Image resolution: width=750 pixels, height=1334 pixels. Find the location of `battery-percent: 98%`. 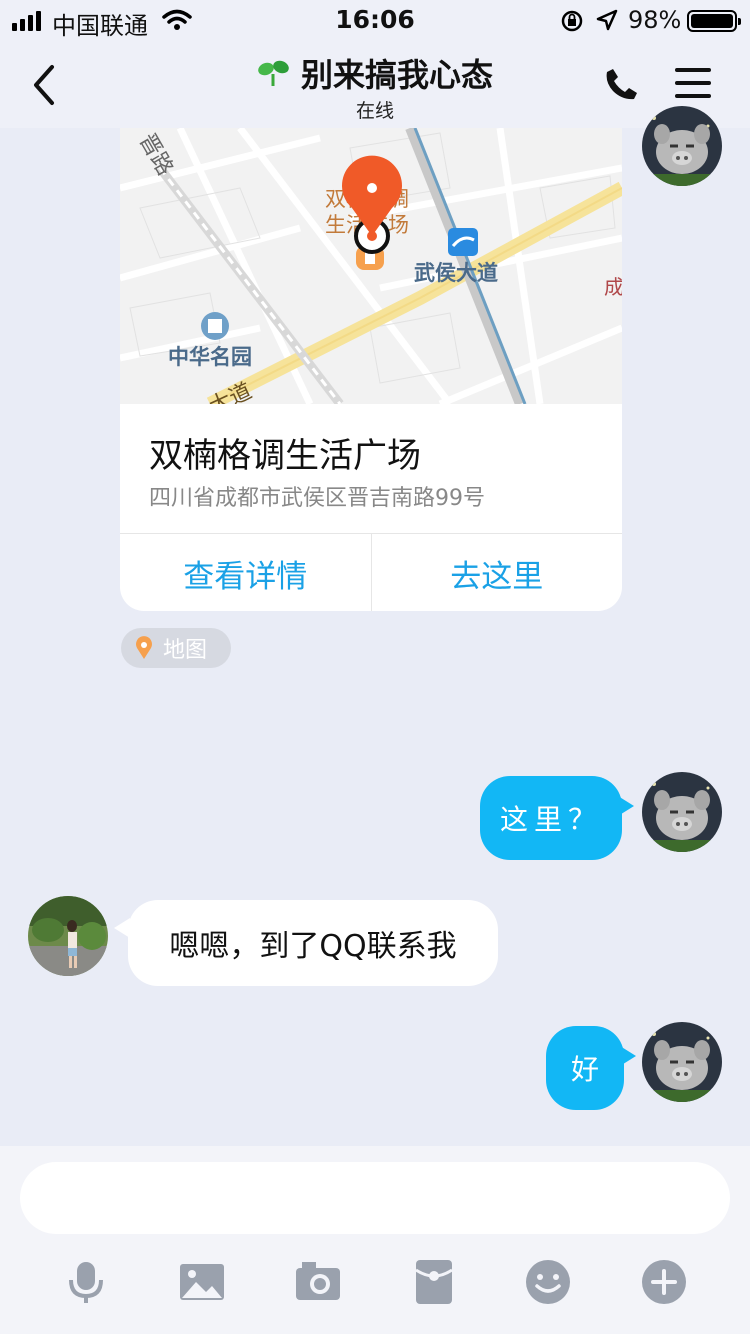

battery-percent: 98% is located at coordinates (655, 20).